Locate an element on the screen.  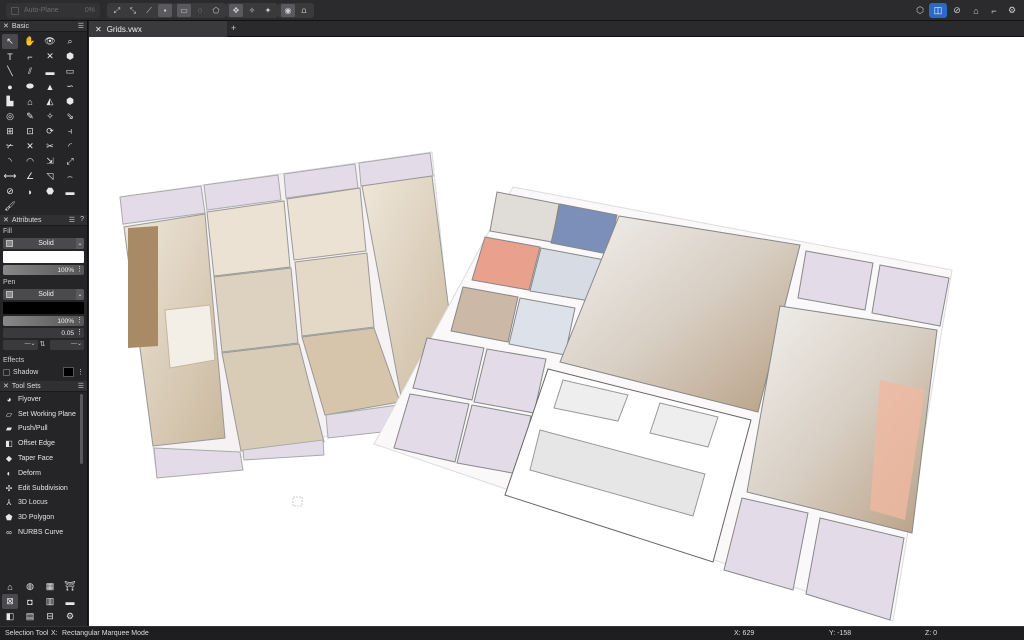
slab-tool-icon: ◭ is located at coordinates (50, 101).